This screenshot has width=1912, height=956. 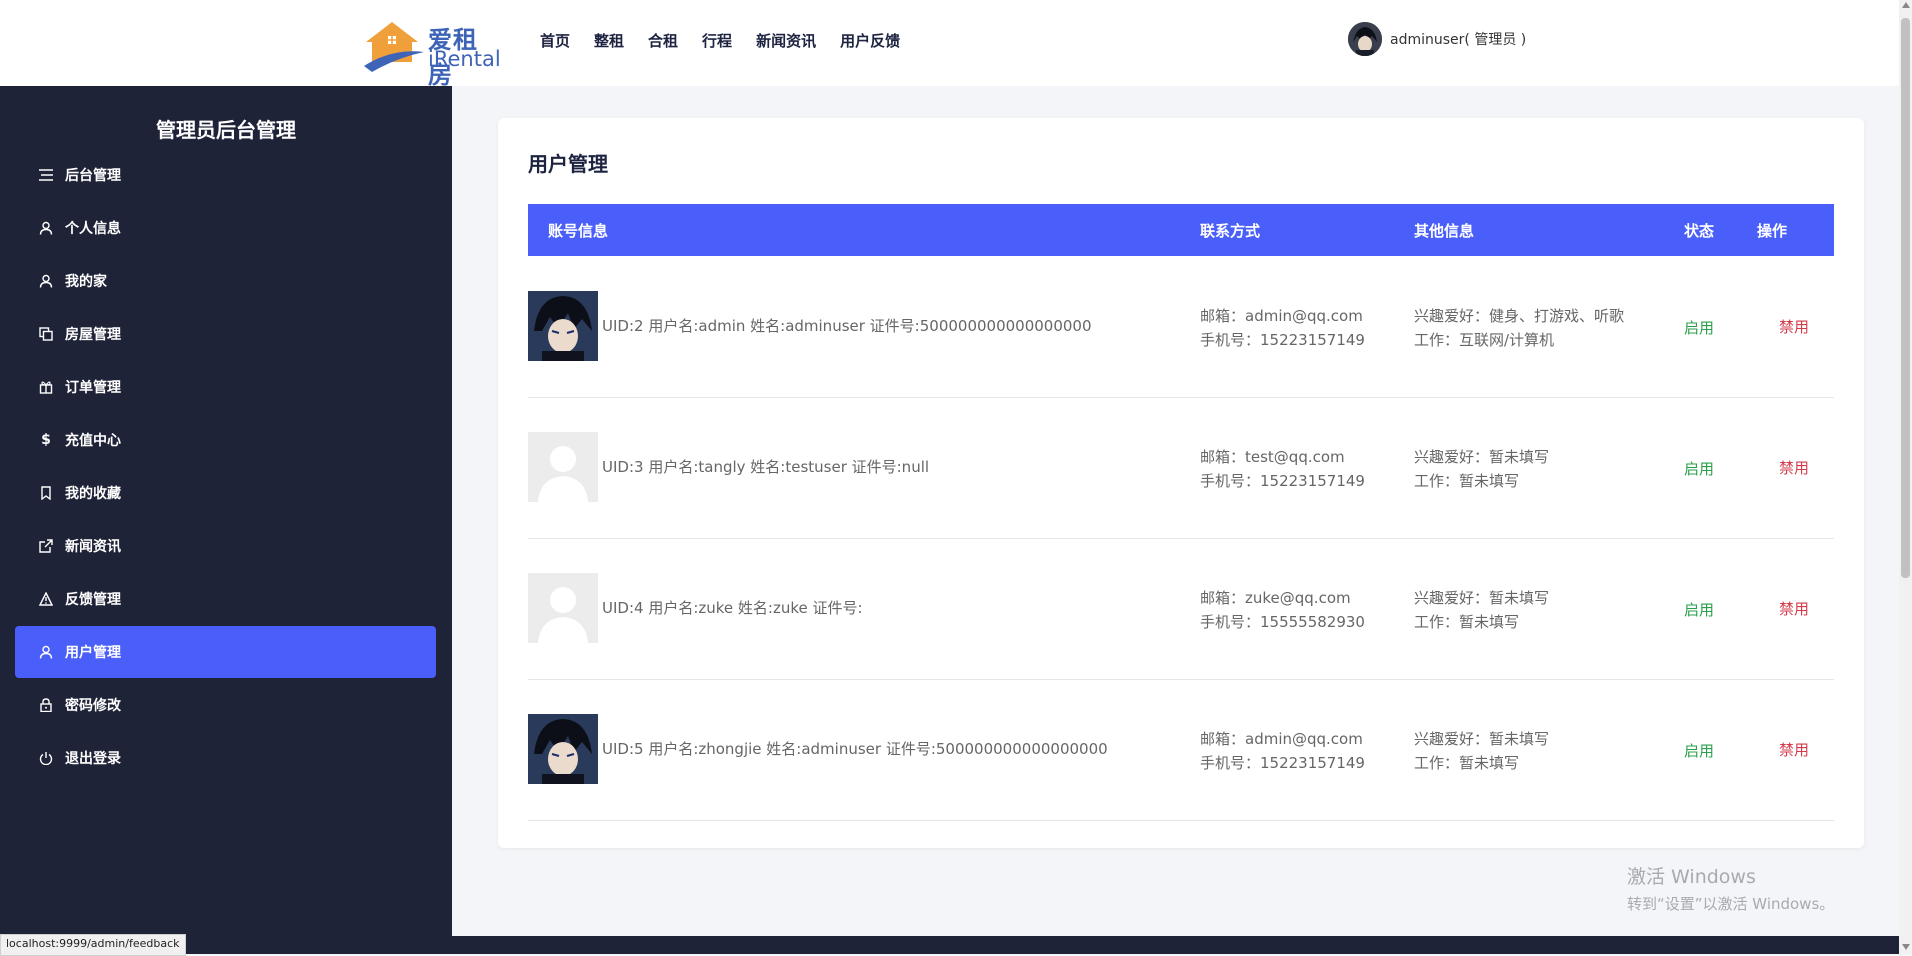 What do you see at coordinates (86, 282) in the screenshot?
I see `sidebar-item-label: 我的家` at bounding box center [86, 282].